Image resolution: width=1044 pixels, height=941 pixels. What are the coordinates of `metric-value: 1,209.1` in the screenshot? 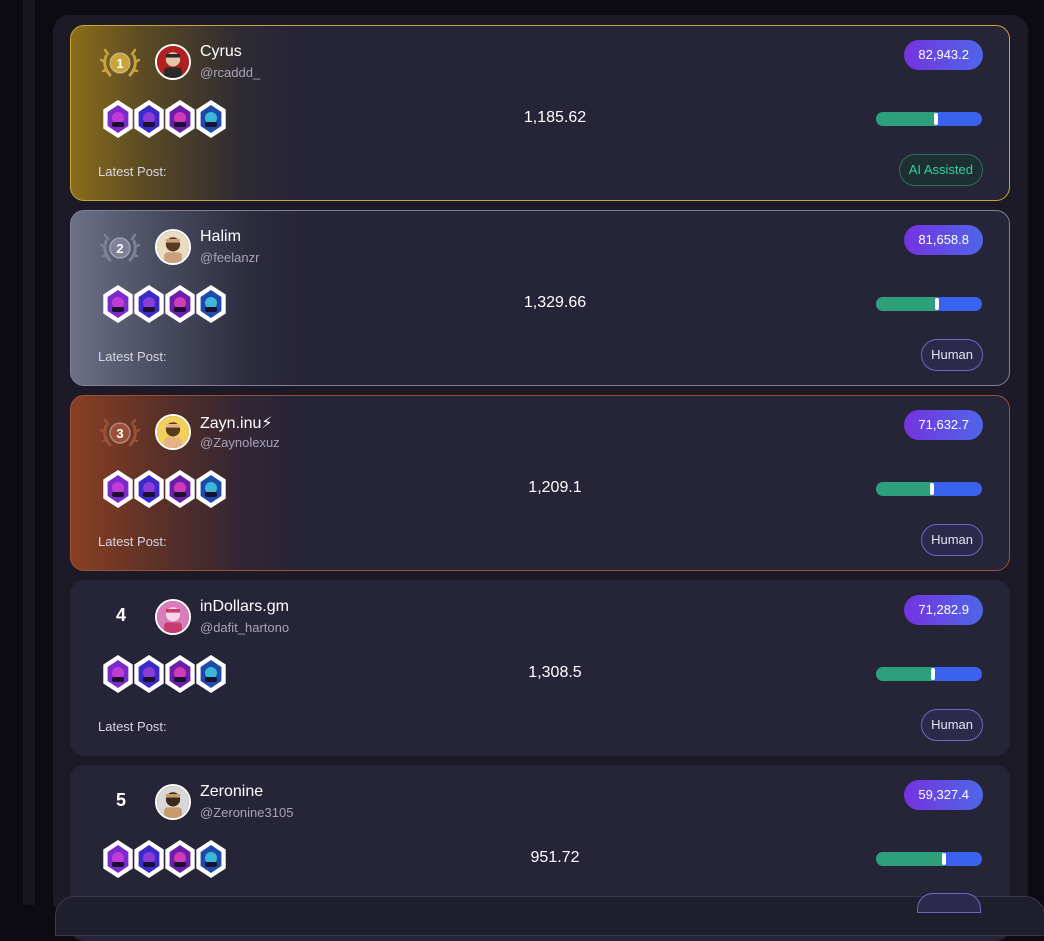 It's located at (555, 487).